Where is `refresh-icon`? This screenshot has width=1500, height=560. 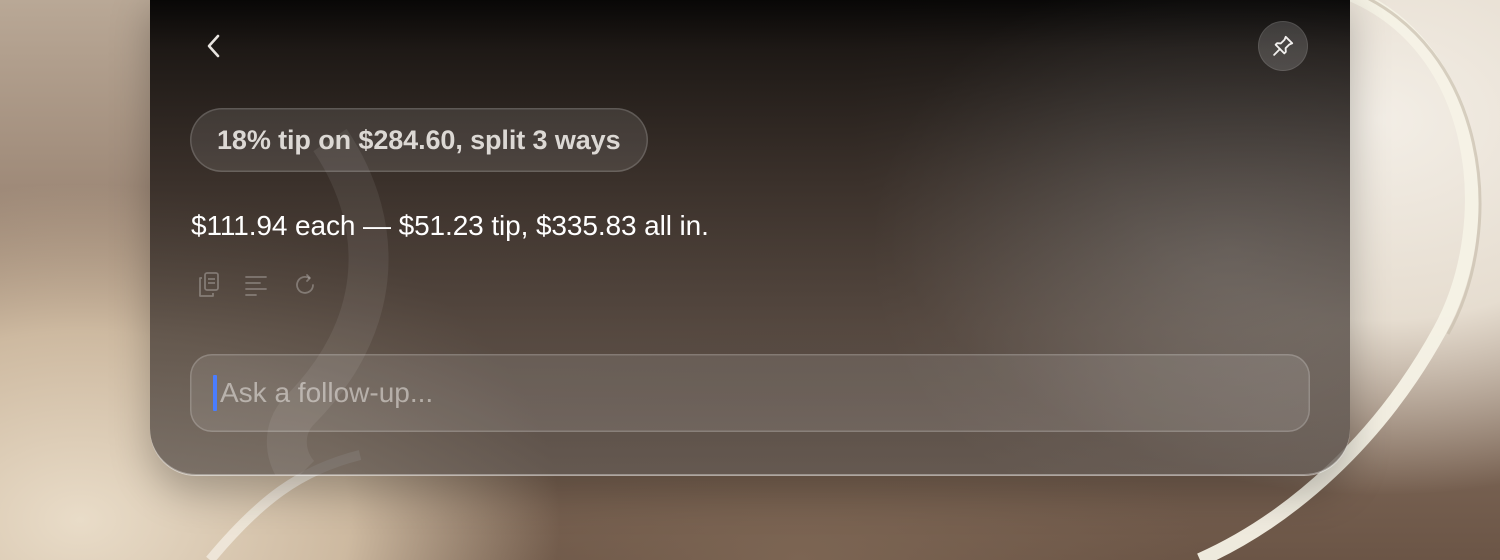 refresh-icon is located at coordinates (305, 284).